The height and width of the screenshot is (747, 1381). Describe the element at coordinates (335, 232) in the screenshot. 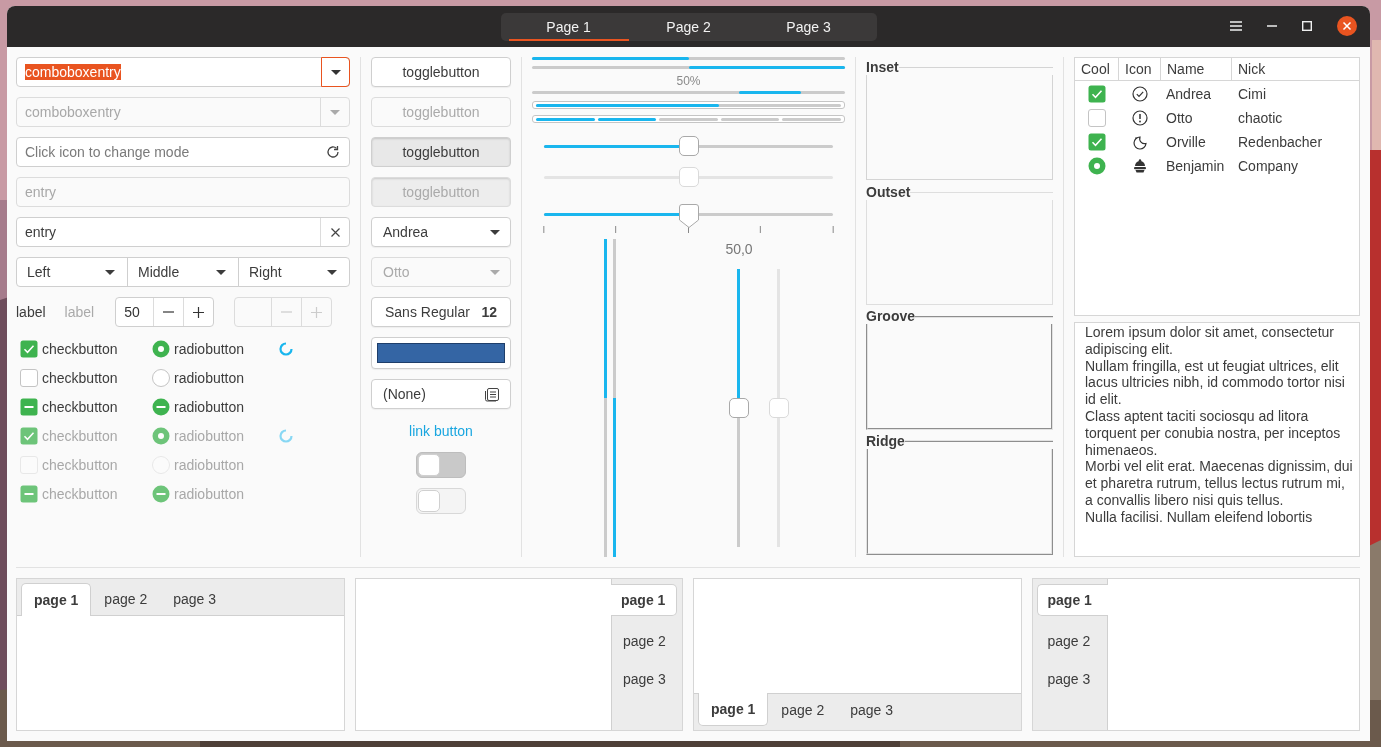

I see `close-icon` at that location.